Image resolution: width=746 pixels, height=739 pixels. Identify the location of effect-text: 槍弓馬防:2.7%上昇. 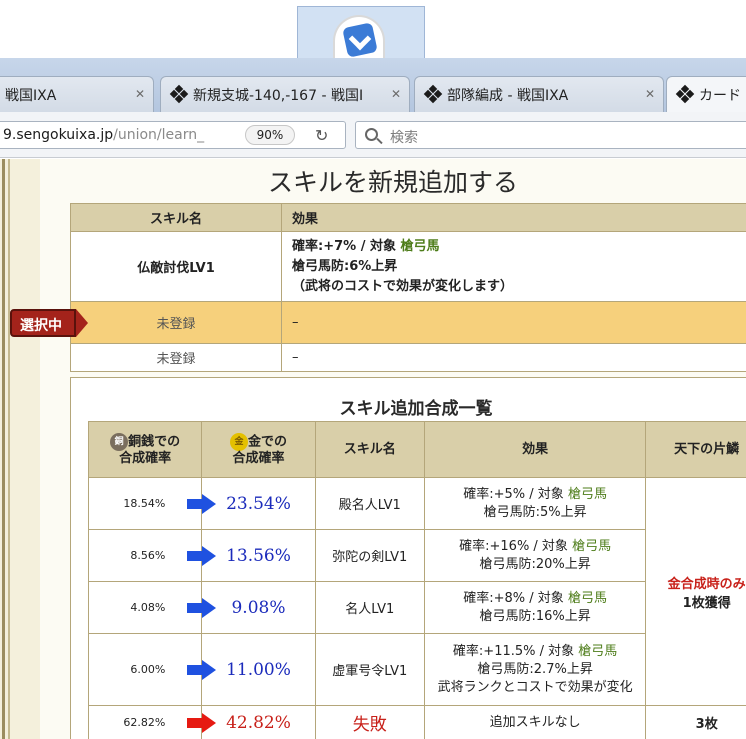
(535, 669).